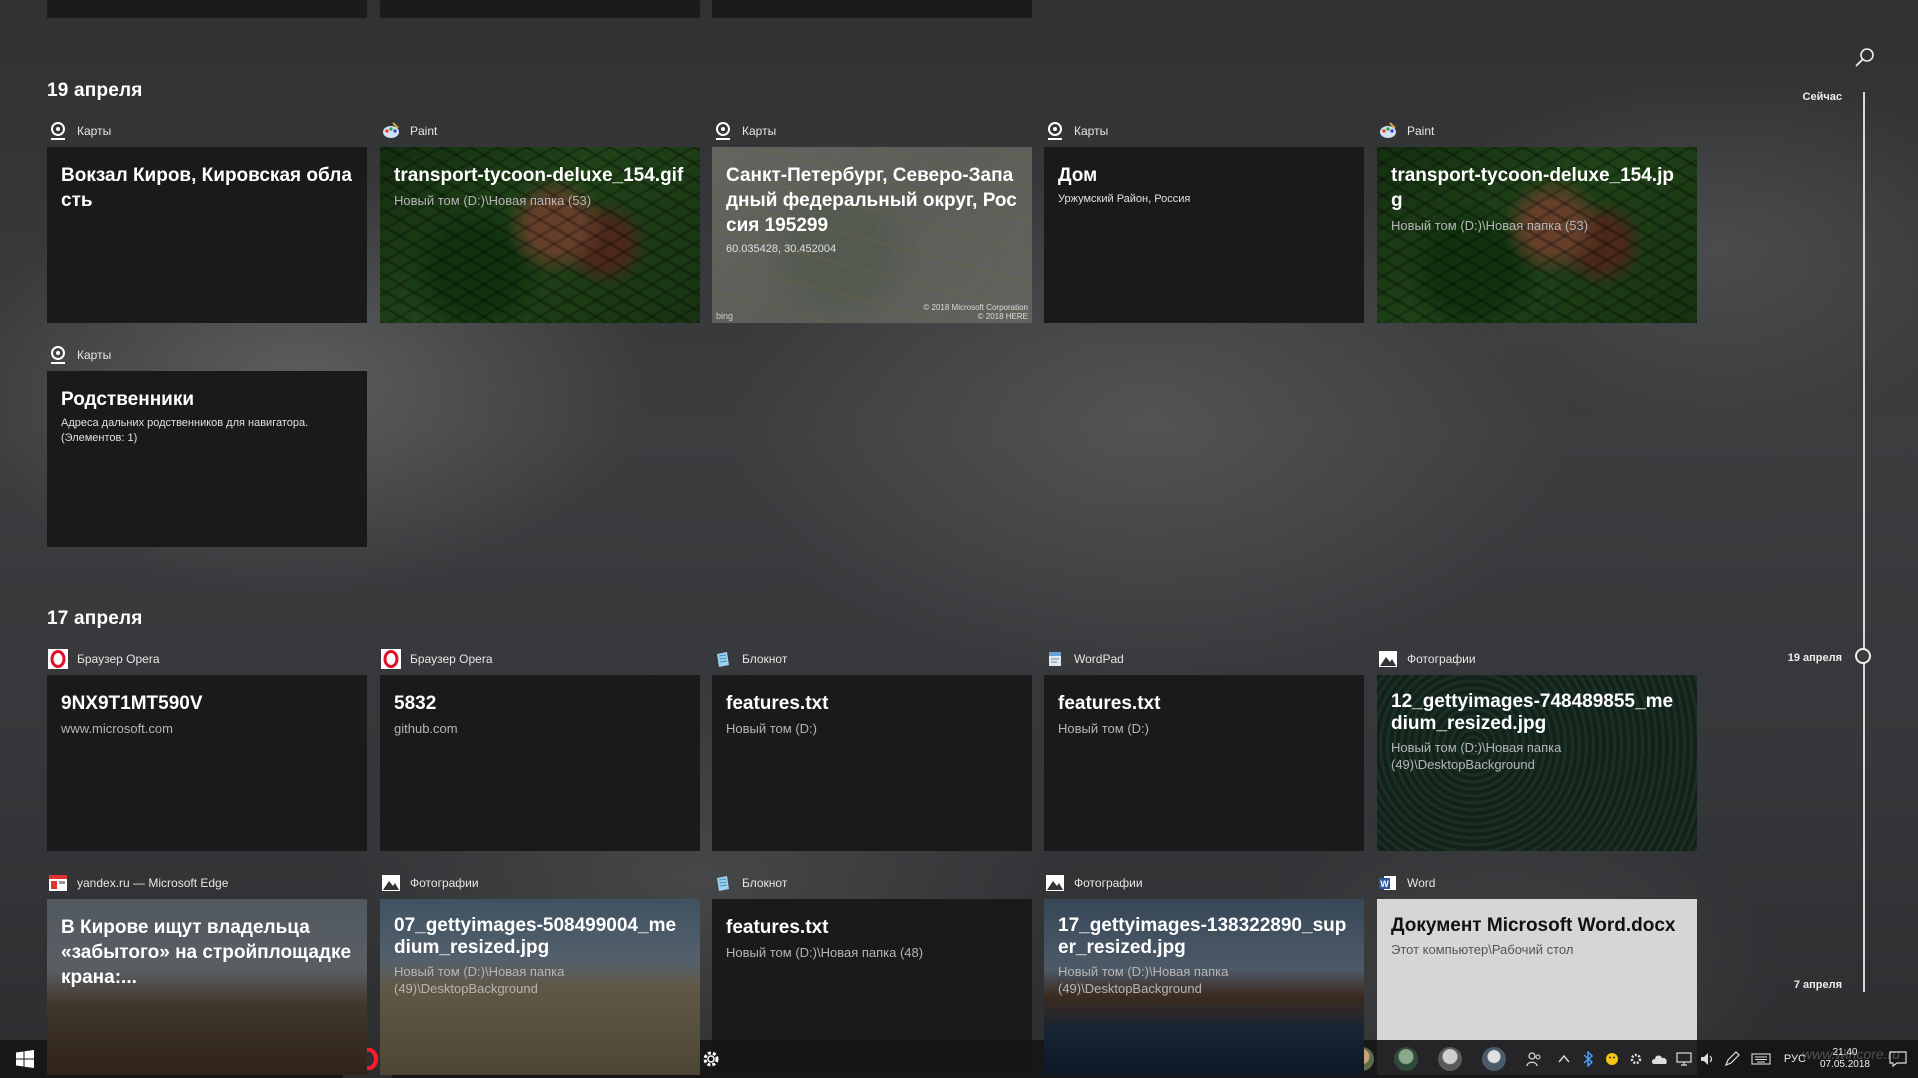 The height and width of the screenshot is (1078, 1918). What do you see at coordinates (1792, 97) in the screenshot?
I see `timeline-now-label: Сейчас` at bounding box center [1792, 97].